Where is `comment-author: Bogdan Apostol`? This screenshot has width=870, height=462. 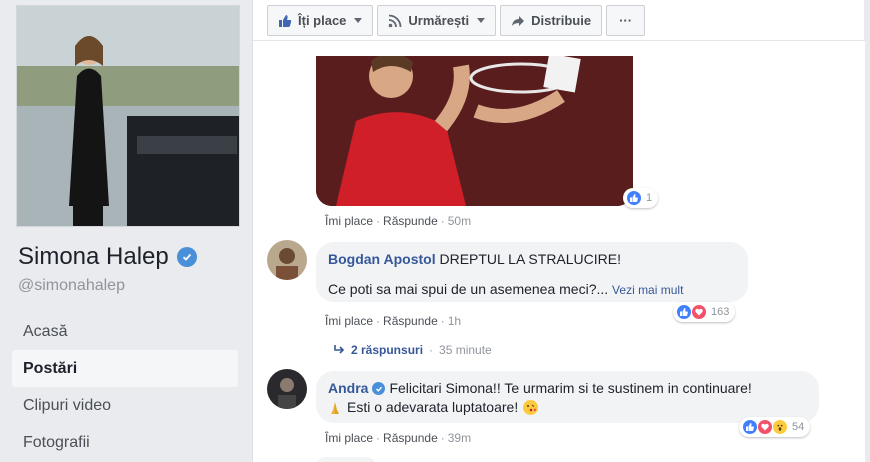 comment-author: Bogdan Apostol is located at coordinates (382, 259).